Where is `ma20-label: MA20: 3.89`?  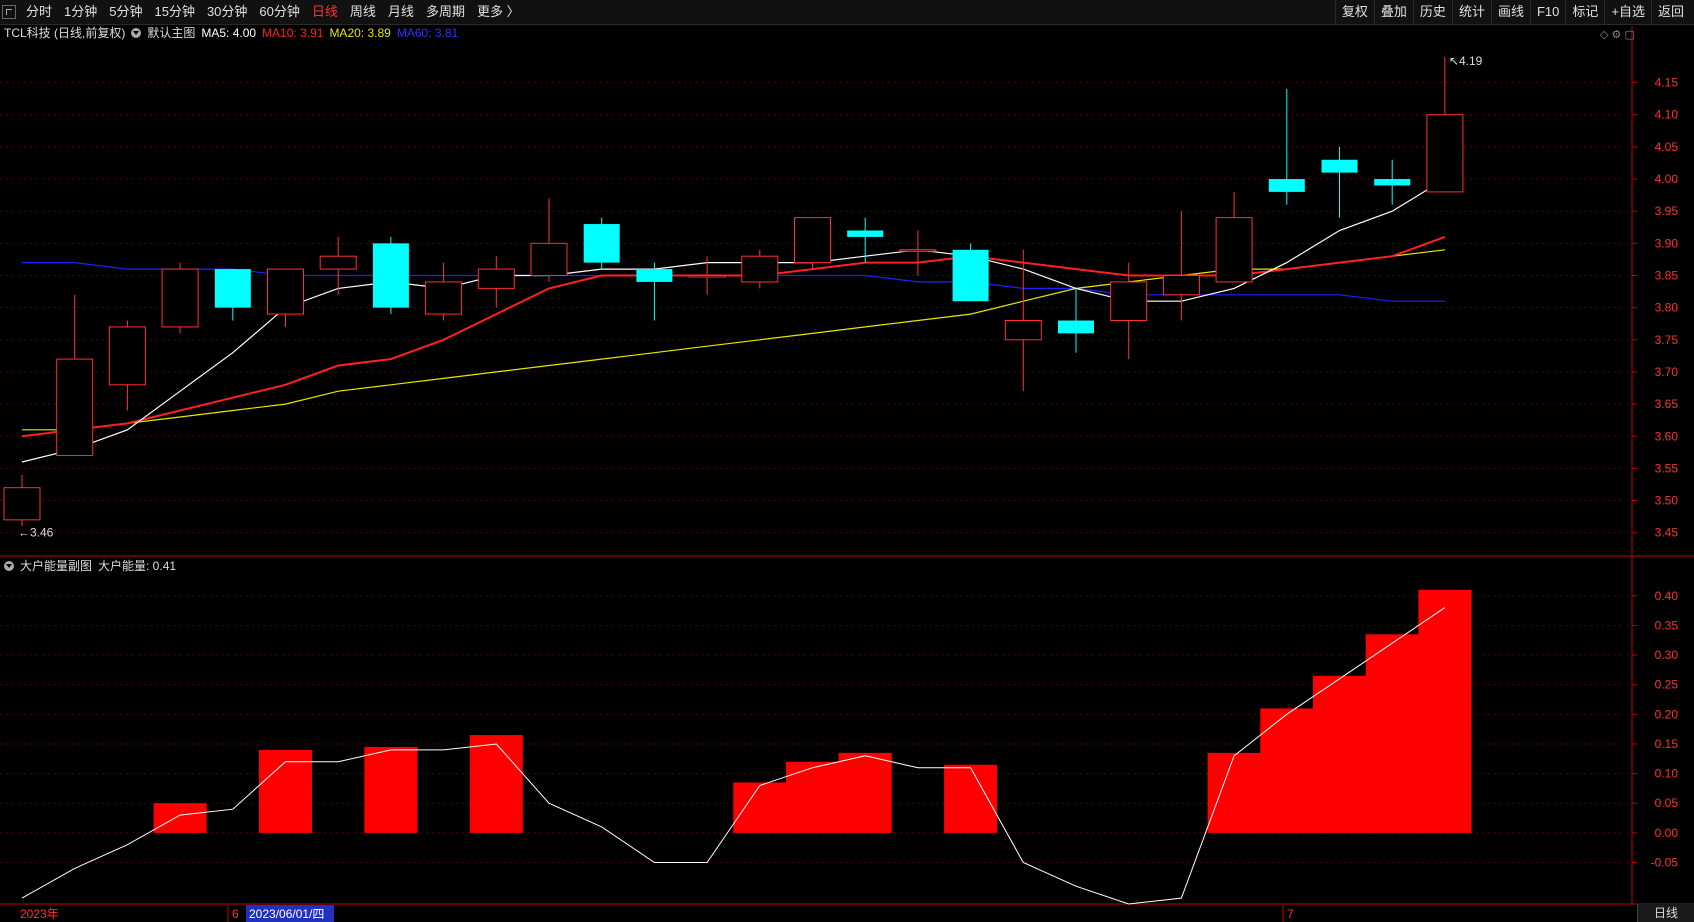
ma20-label: MA20: 3.89 is located at coordinates (360, 33).